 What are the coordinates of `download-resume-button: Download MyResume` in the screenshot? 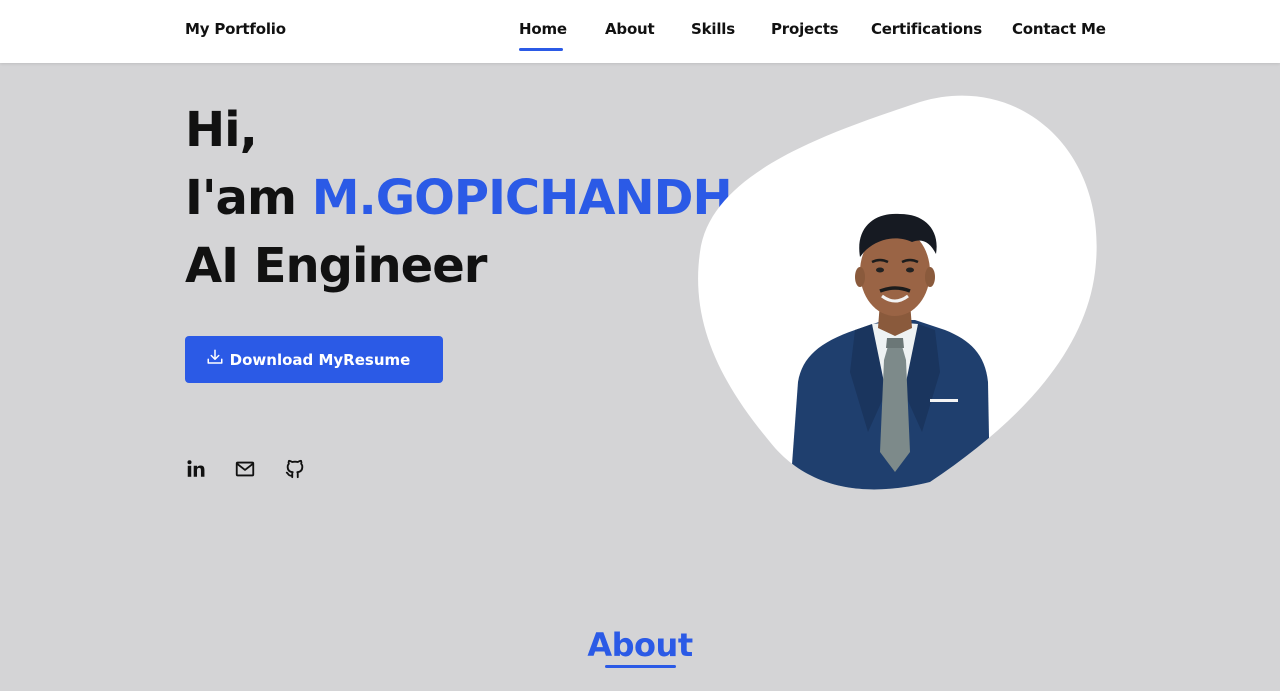 It's located at (314, 359).